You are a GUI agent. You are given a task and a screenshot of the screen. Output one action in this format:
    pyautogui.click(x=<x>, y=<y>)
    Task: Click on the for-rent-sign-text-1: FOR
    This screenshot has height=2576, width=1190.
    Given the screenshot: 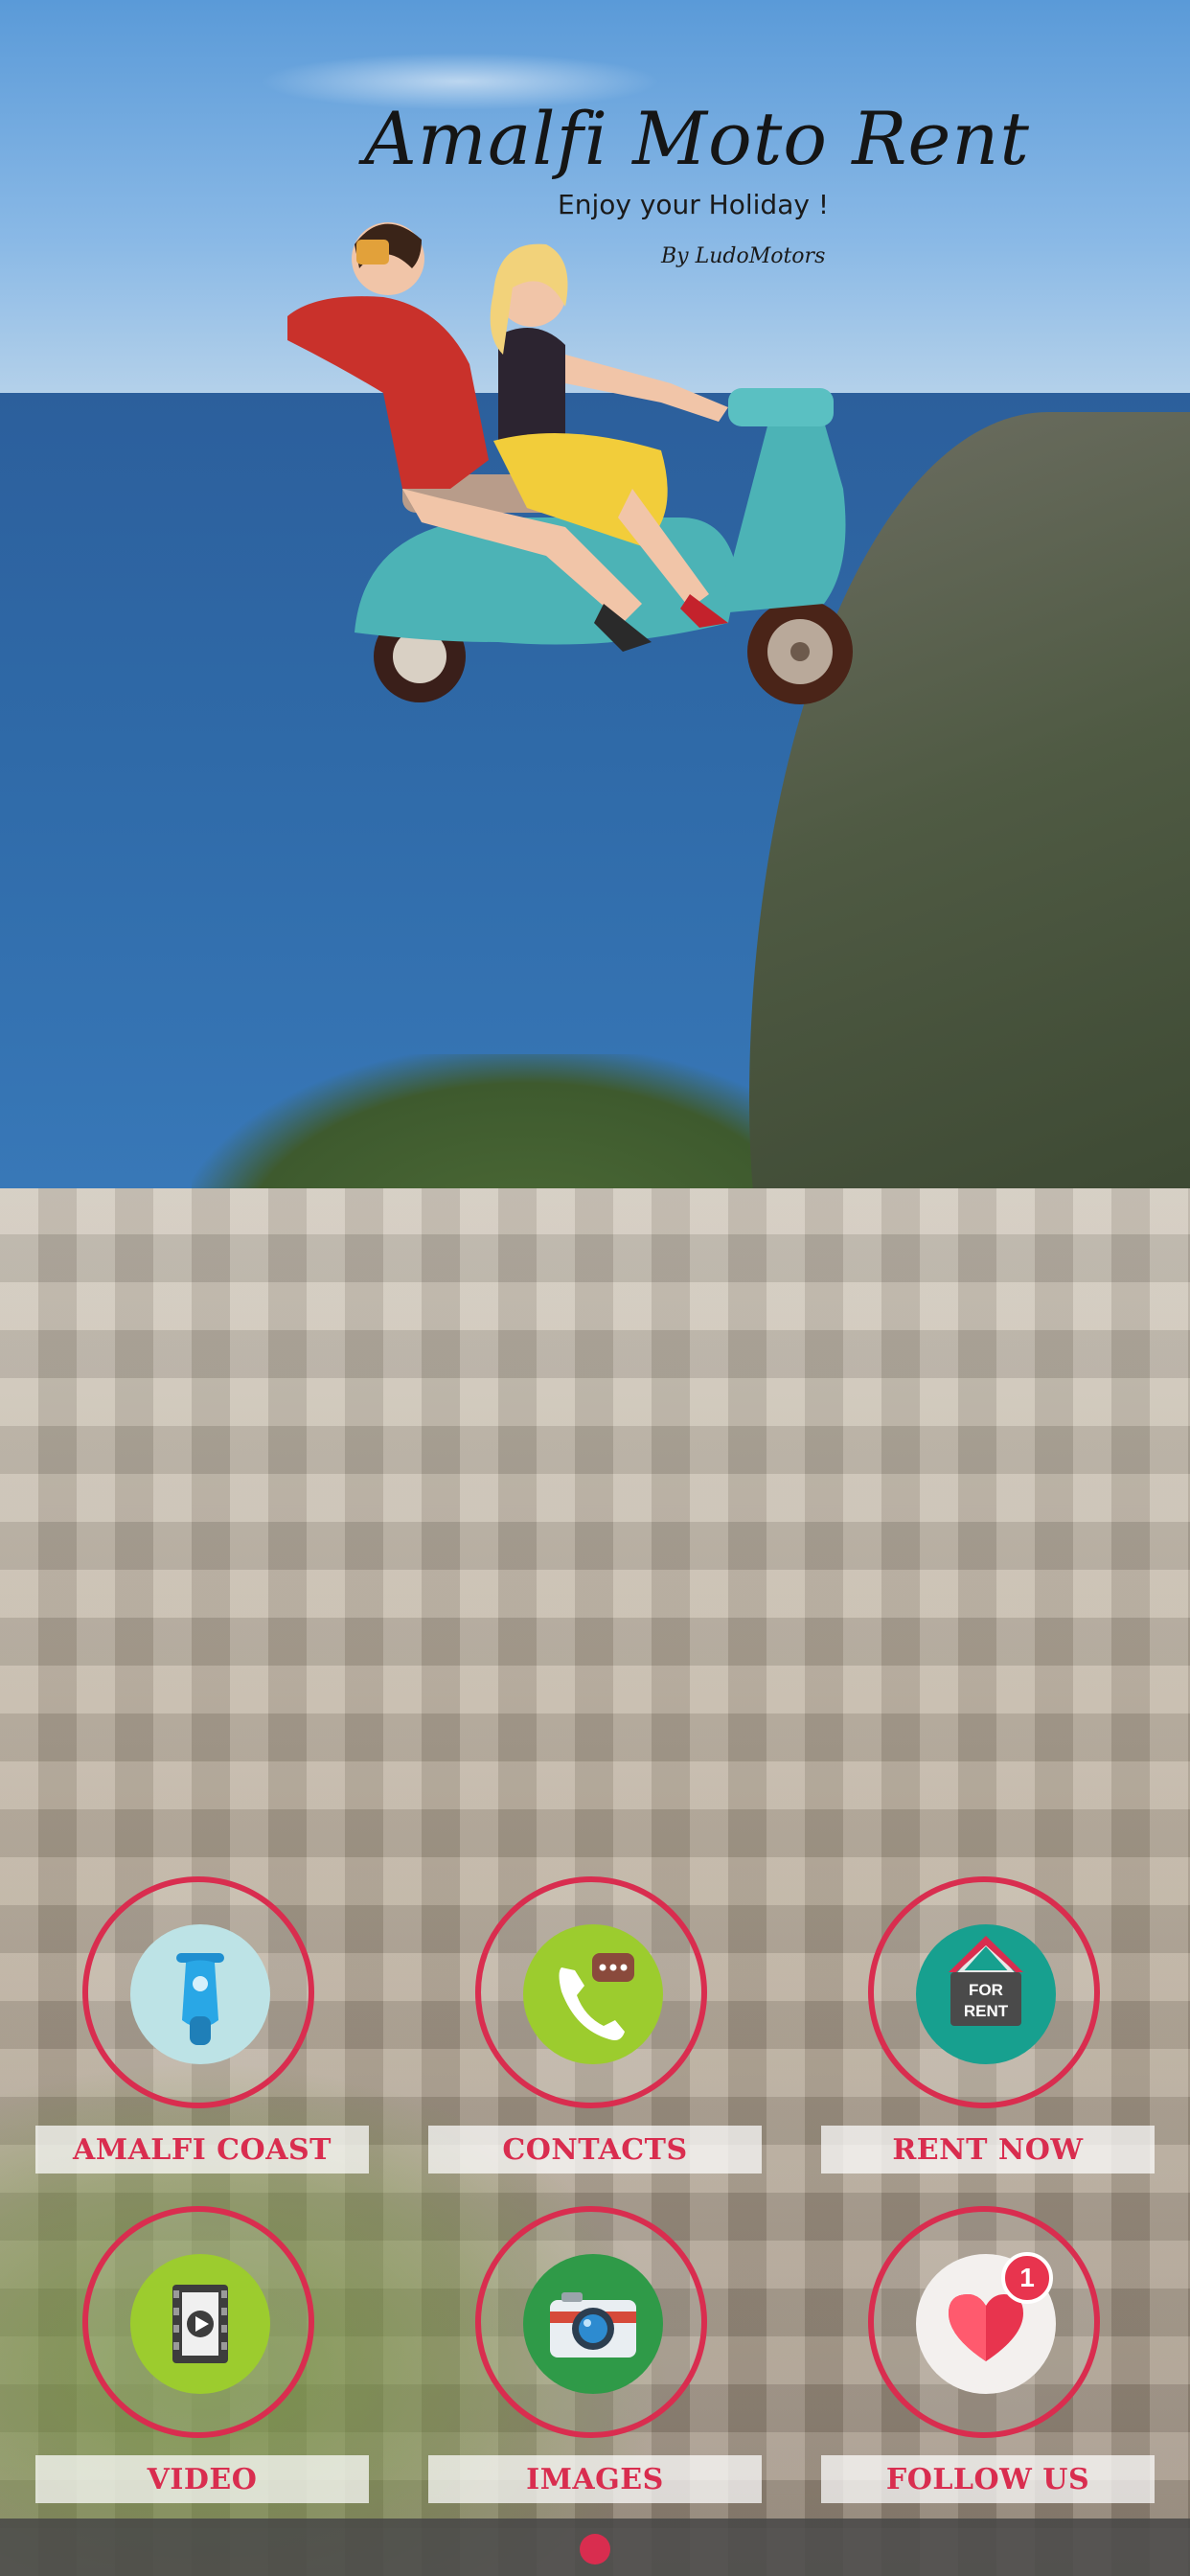 What is the action you would take?
    pyautogui.click(x=986, y=1990)
    